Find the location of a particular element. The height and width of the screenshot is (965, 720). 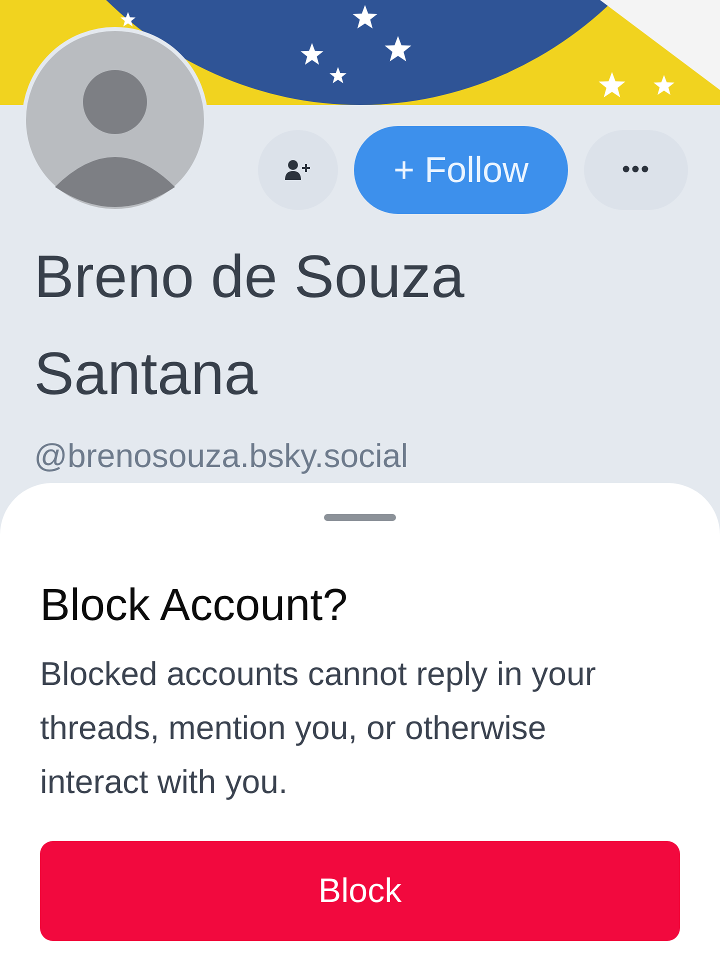

person-plus-icon is located at coordinates (298, 170).